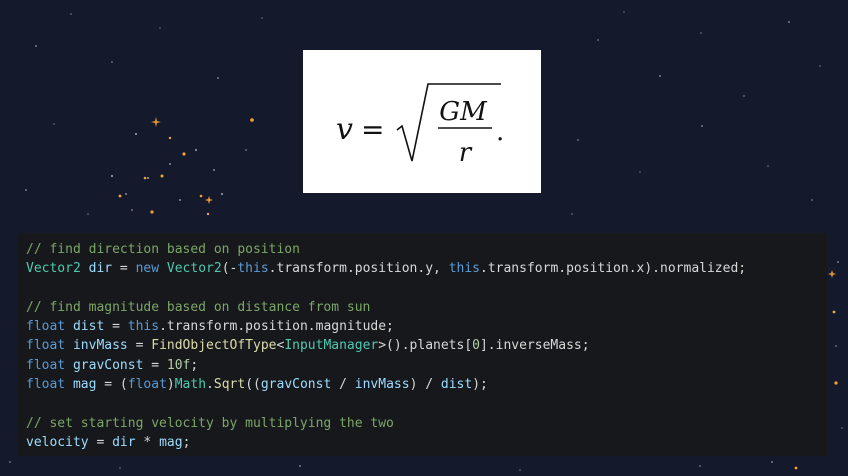 The image size is (848, 476). What do you see at coordinates (163, 249) in the screenshot?
I see `code-token-comment: // find direction based on position` at bounding box center [163, 249].